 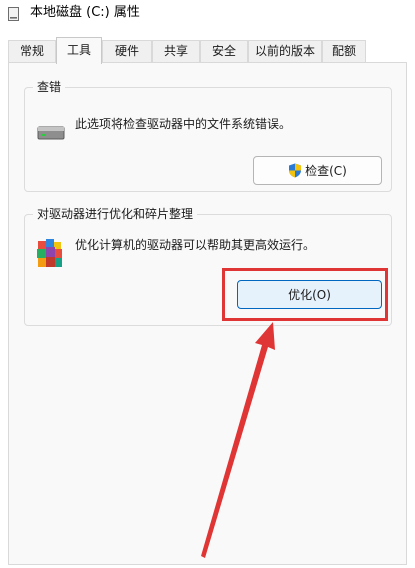 What do you see at coordinates (49, 87) in the screenshot?
I see `error-check-group-title: 查错` at bounding box center [49, 87].